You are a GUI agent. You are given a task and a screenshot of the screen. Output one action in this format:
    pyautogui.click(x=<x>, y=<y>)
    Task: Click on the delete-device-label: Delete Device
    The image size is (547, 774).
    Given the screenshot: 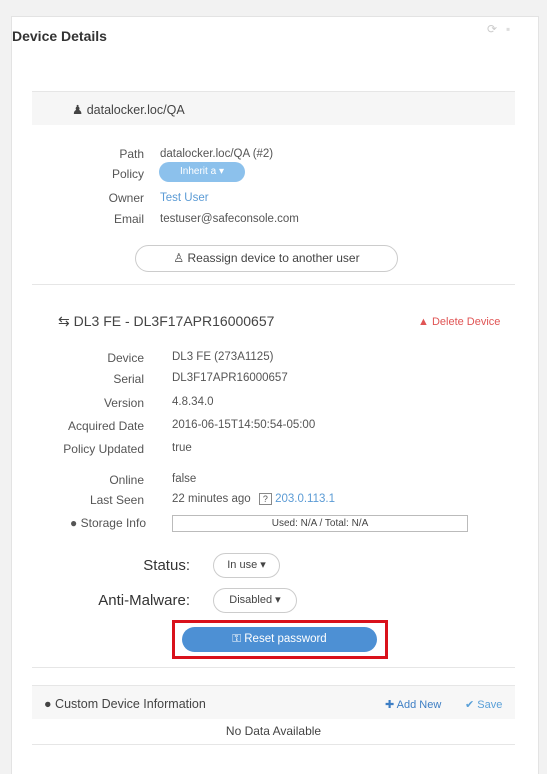 What is the action you would take?
    pyautogui.click(x=466, y=322)
    